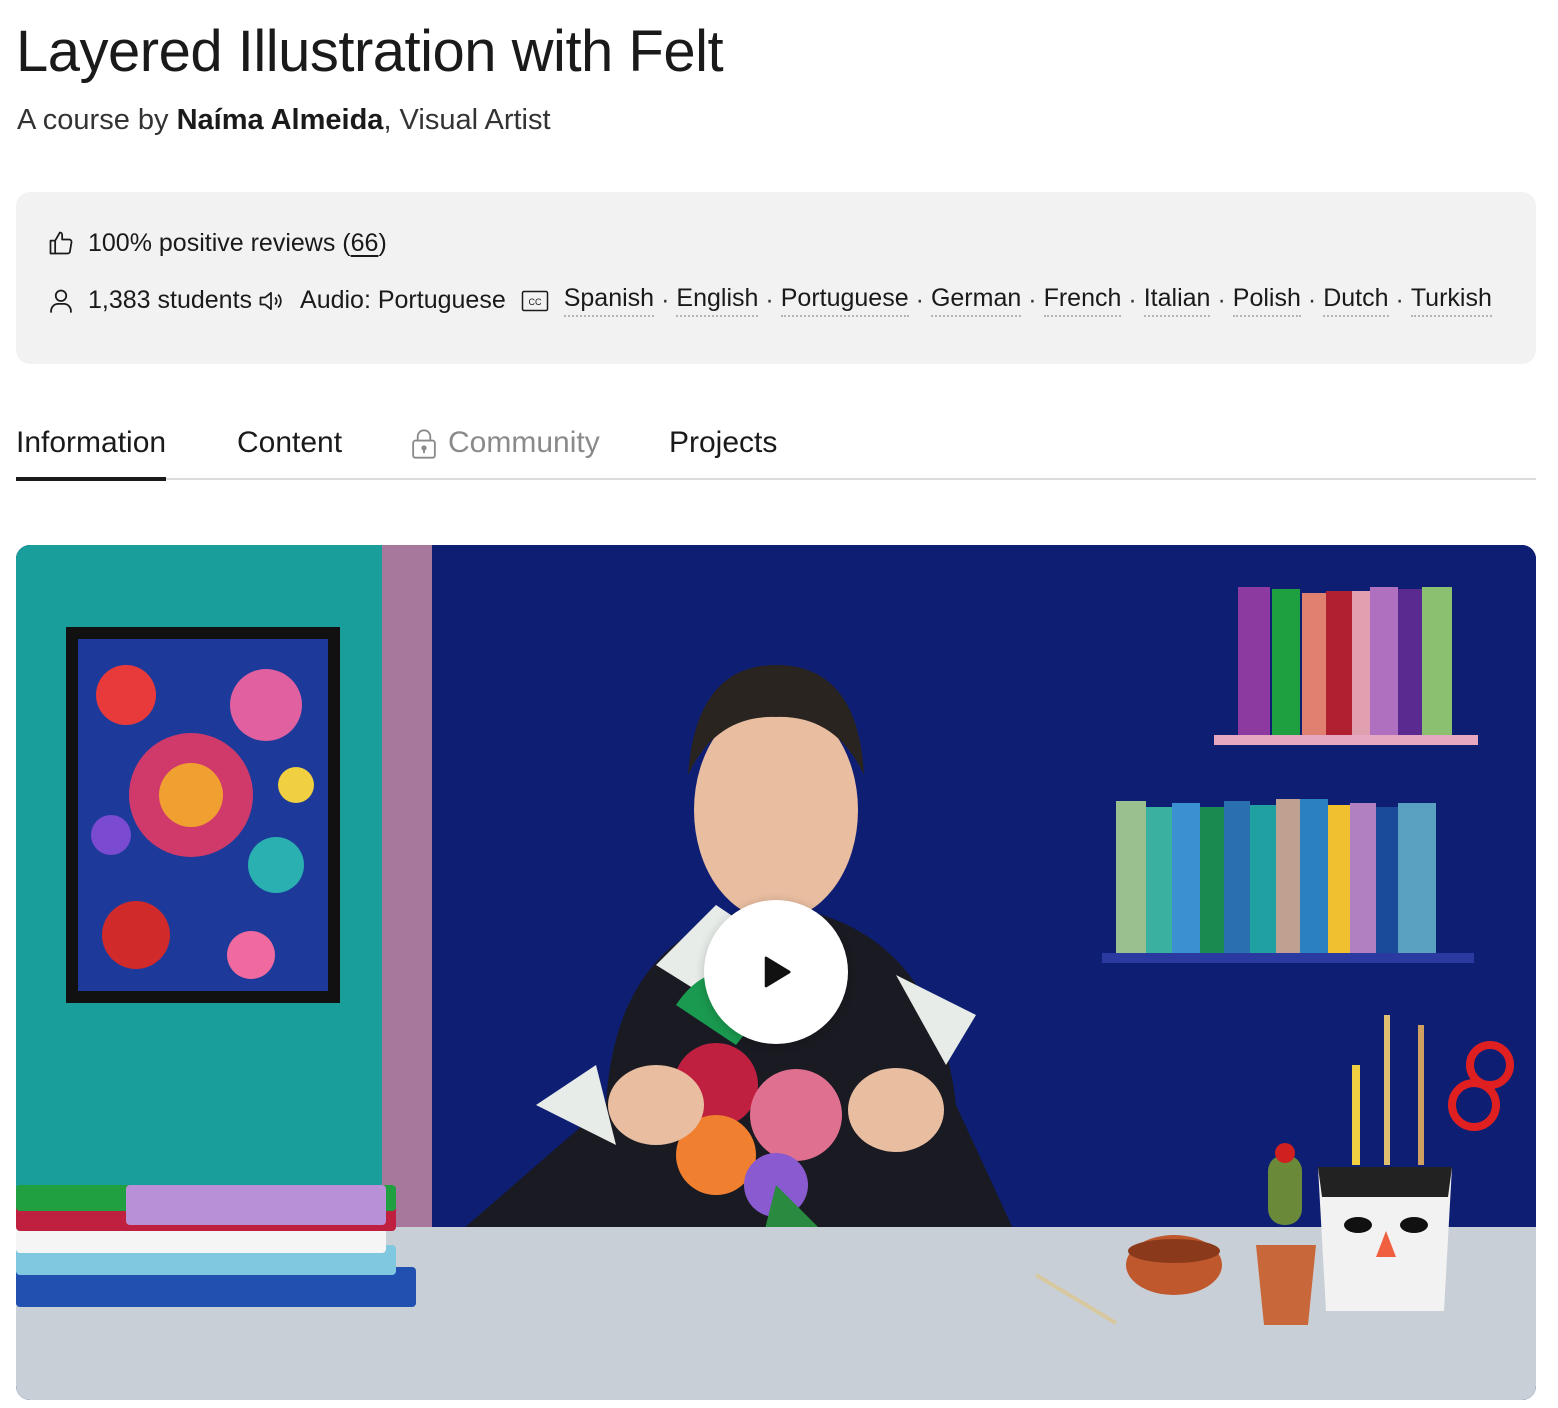  I want to click on tab-community: Community, so click(505, 450).